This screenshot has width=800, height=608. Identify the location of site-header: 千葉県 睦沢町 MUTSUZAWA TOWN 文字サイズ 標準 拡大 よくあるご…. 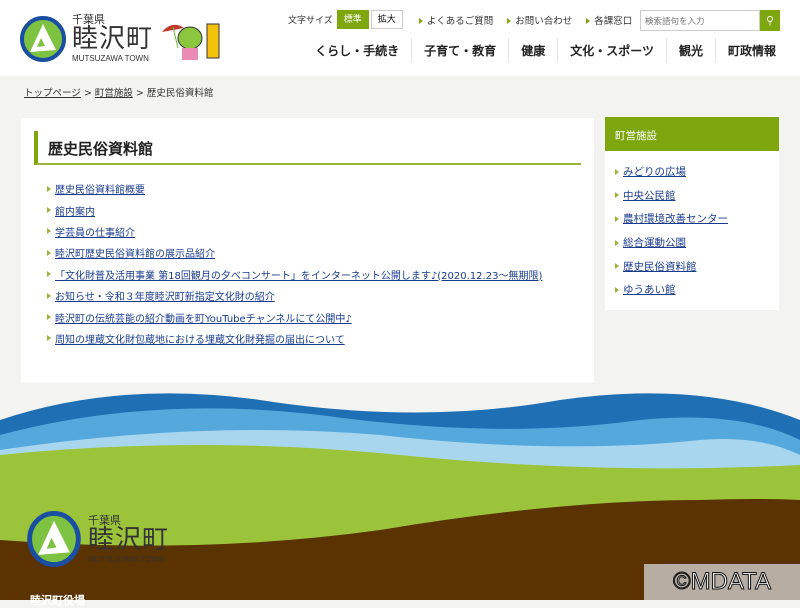
(400, 38).